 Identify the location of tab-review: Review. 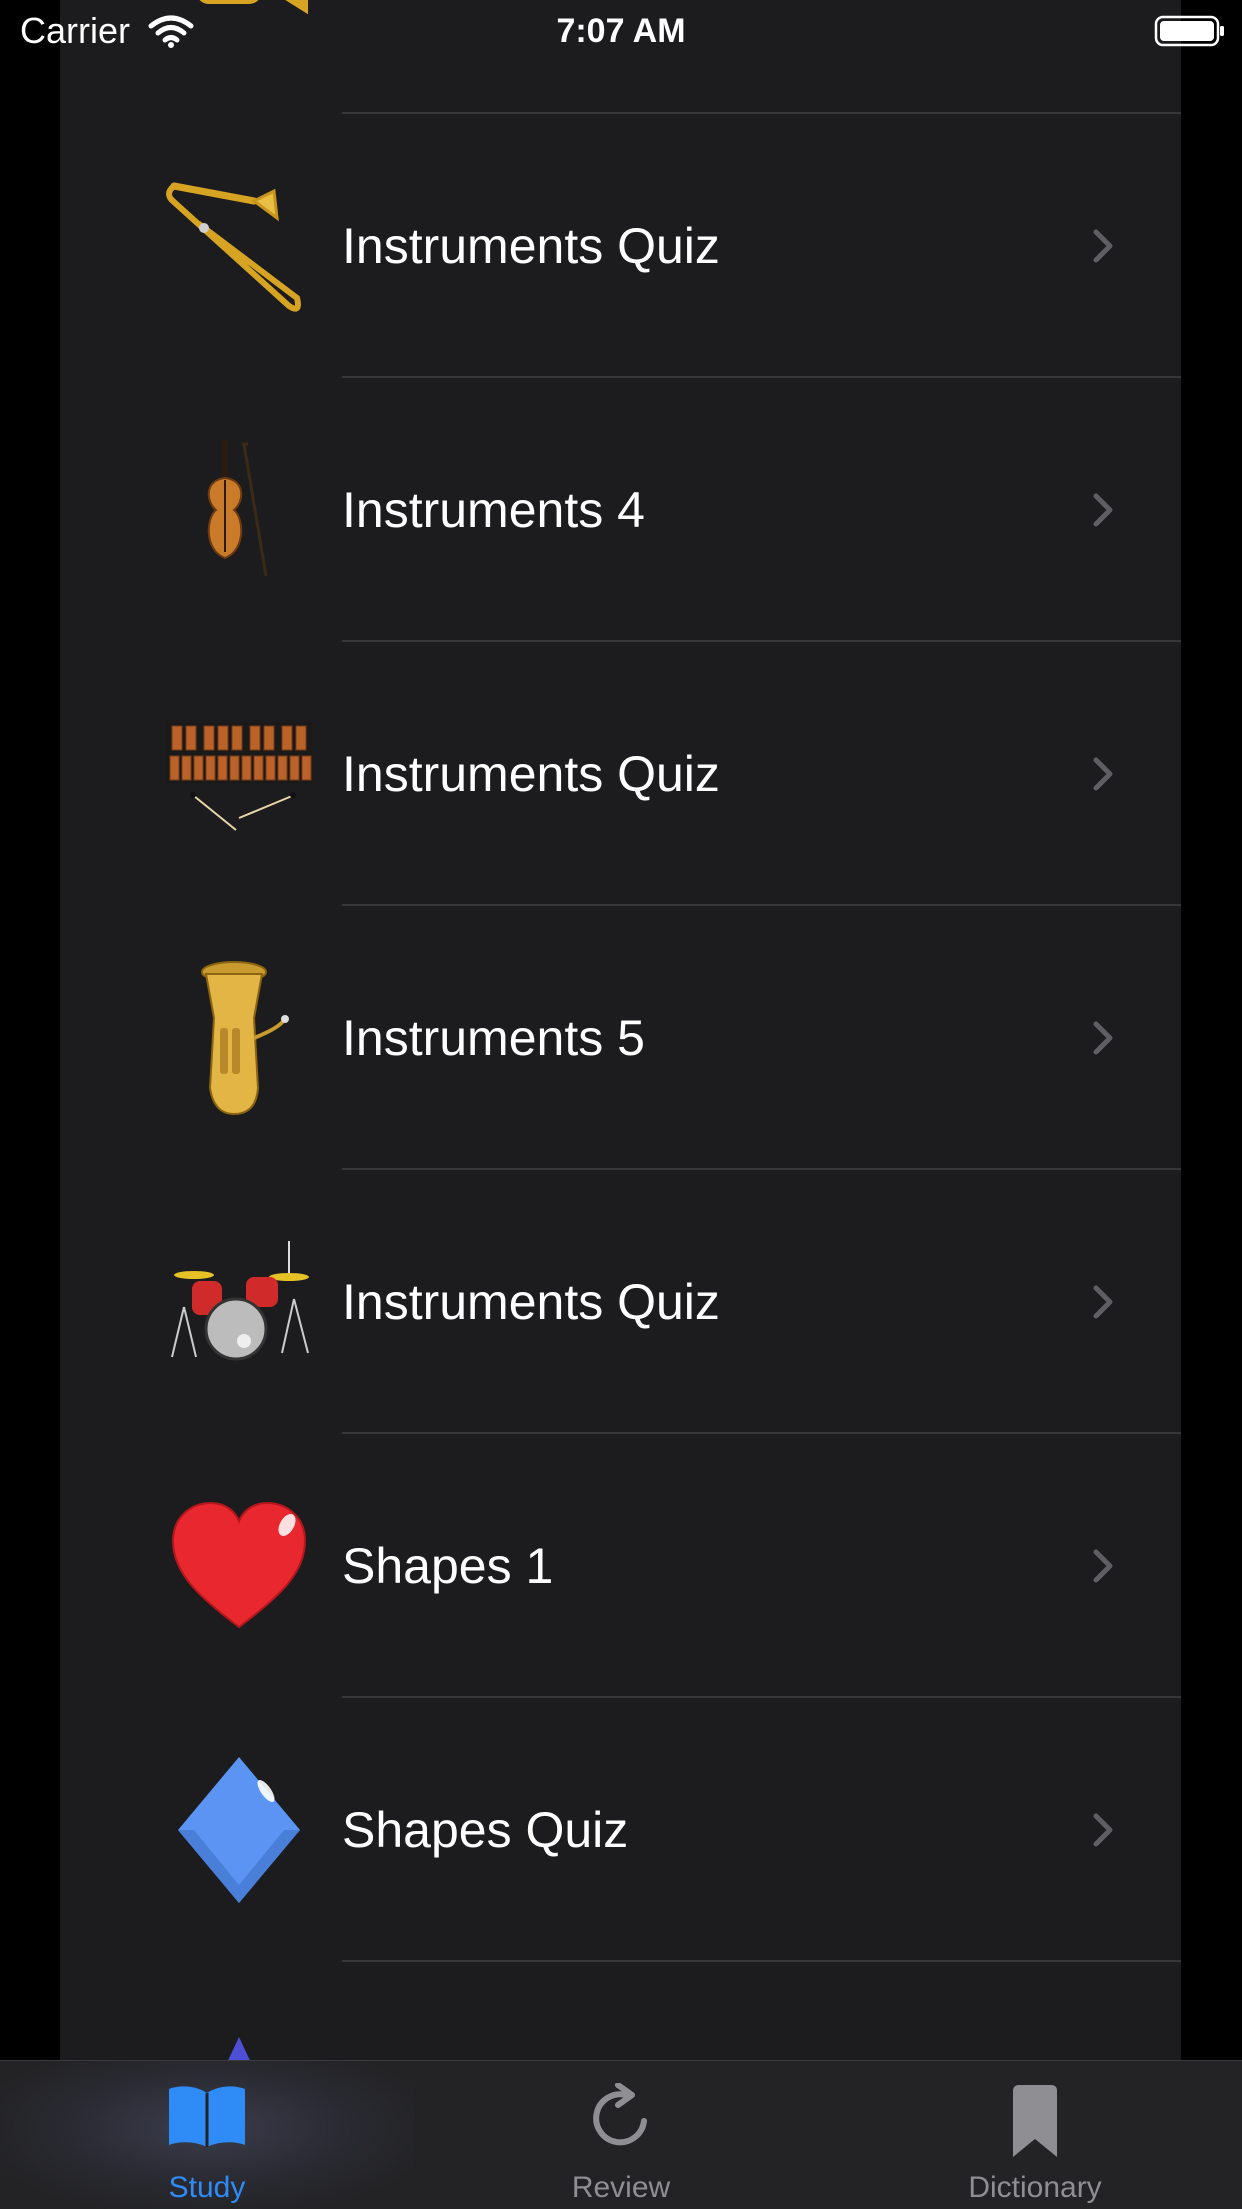
(621, 2135).